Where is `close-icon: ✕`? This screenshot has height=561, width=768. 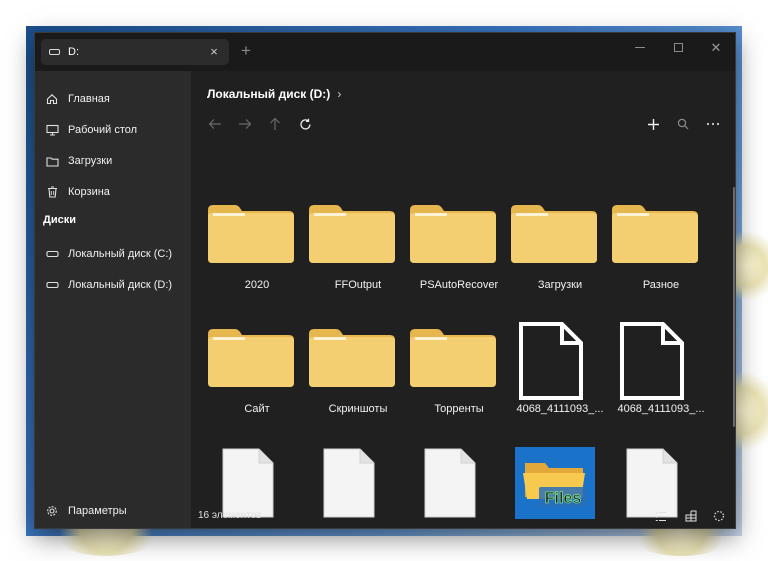 close-icon: ✕ is located at coordinates (716, 47).